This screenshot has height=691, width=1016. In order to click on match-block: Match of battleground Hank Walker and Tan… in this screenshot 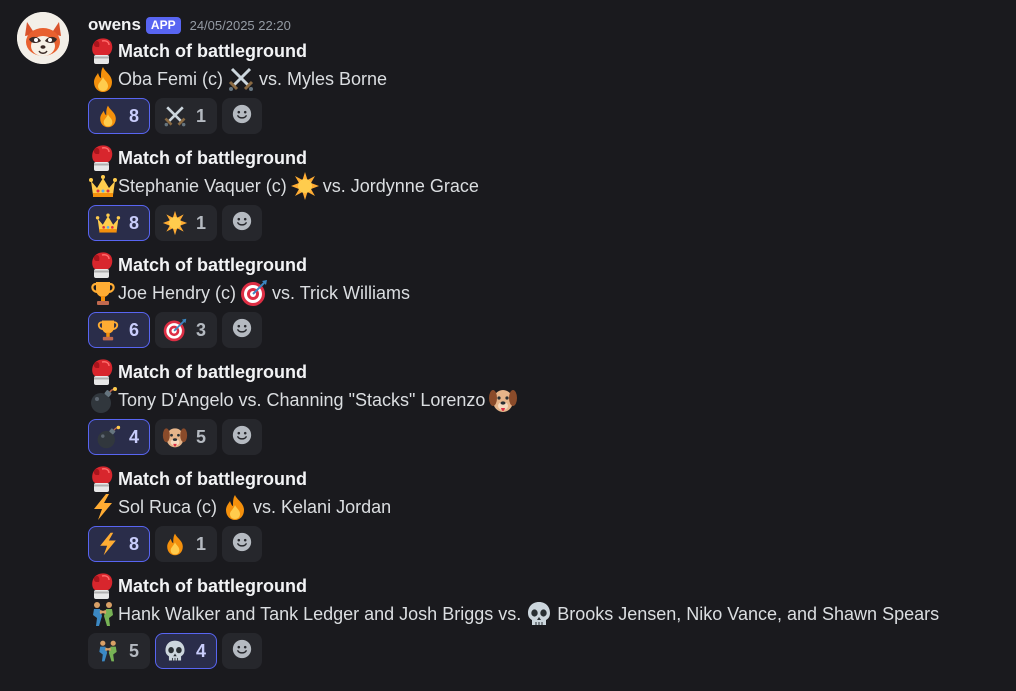, I will do `click(513, 620)`.